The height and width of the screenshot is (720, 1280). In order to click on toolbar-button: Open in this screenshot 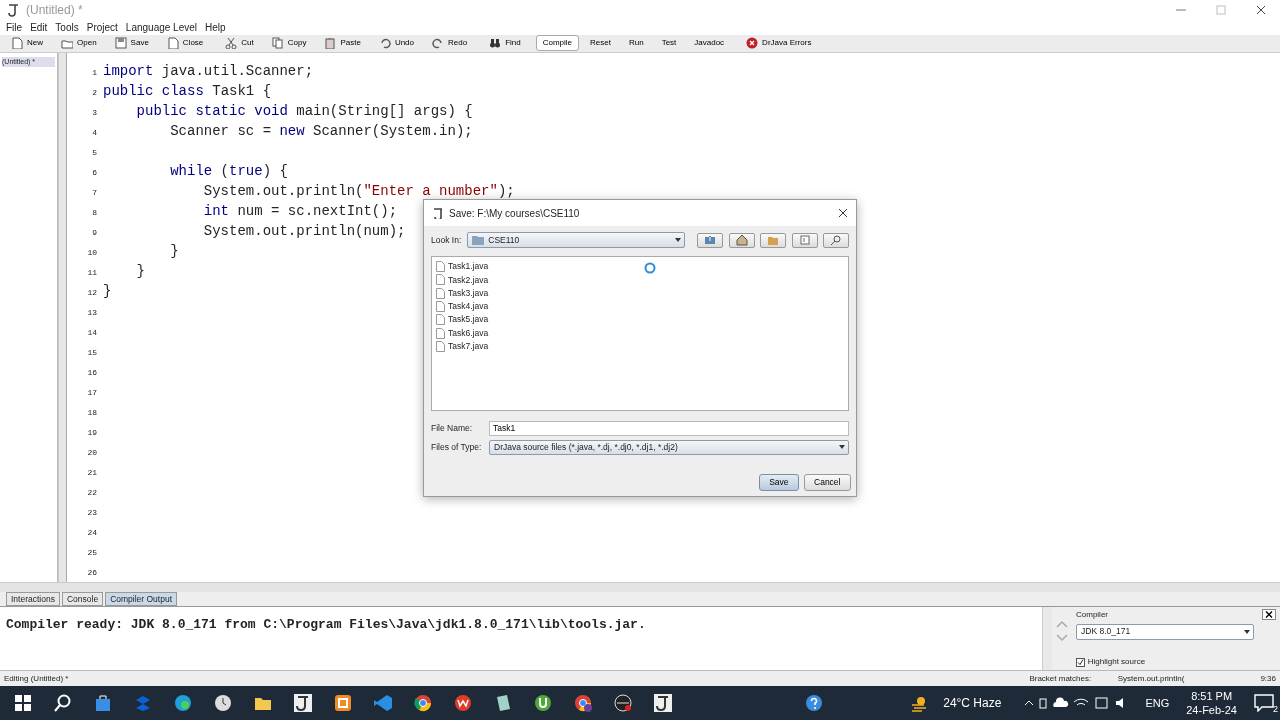, I will do `click(79, 43)`.